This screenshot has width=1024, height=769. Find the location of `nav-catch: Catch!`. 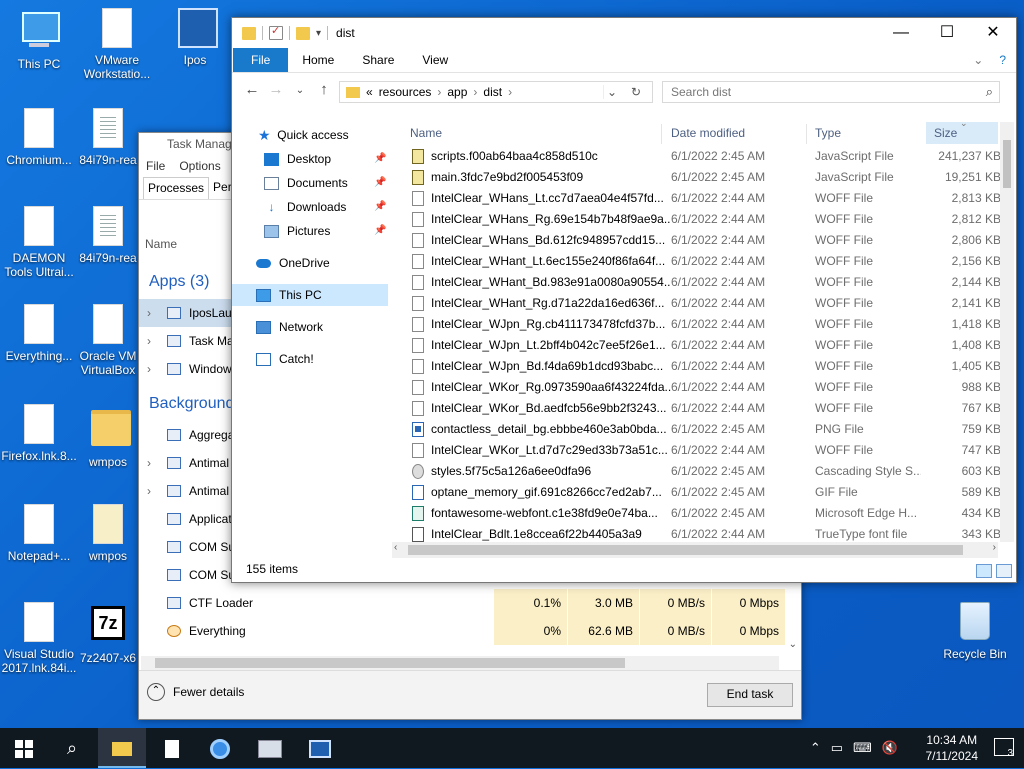

nav-catch: Catch! is located at coordinates (285, 359).